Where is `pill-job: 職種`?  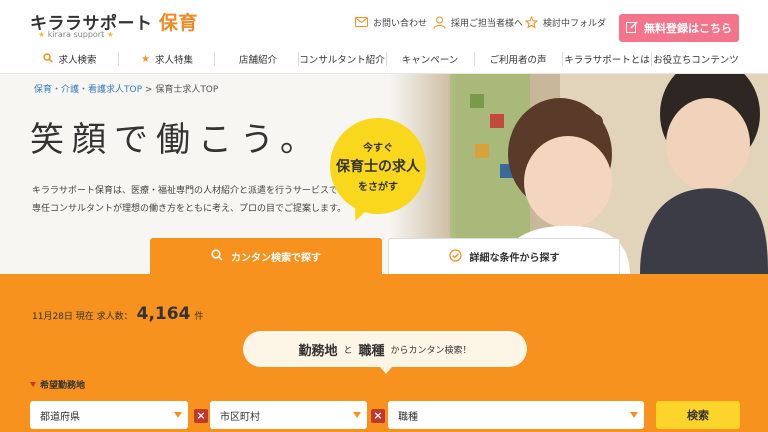
pill-job: 職種 is located at coordinates (371, 351).